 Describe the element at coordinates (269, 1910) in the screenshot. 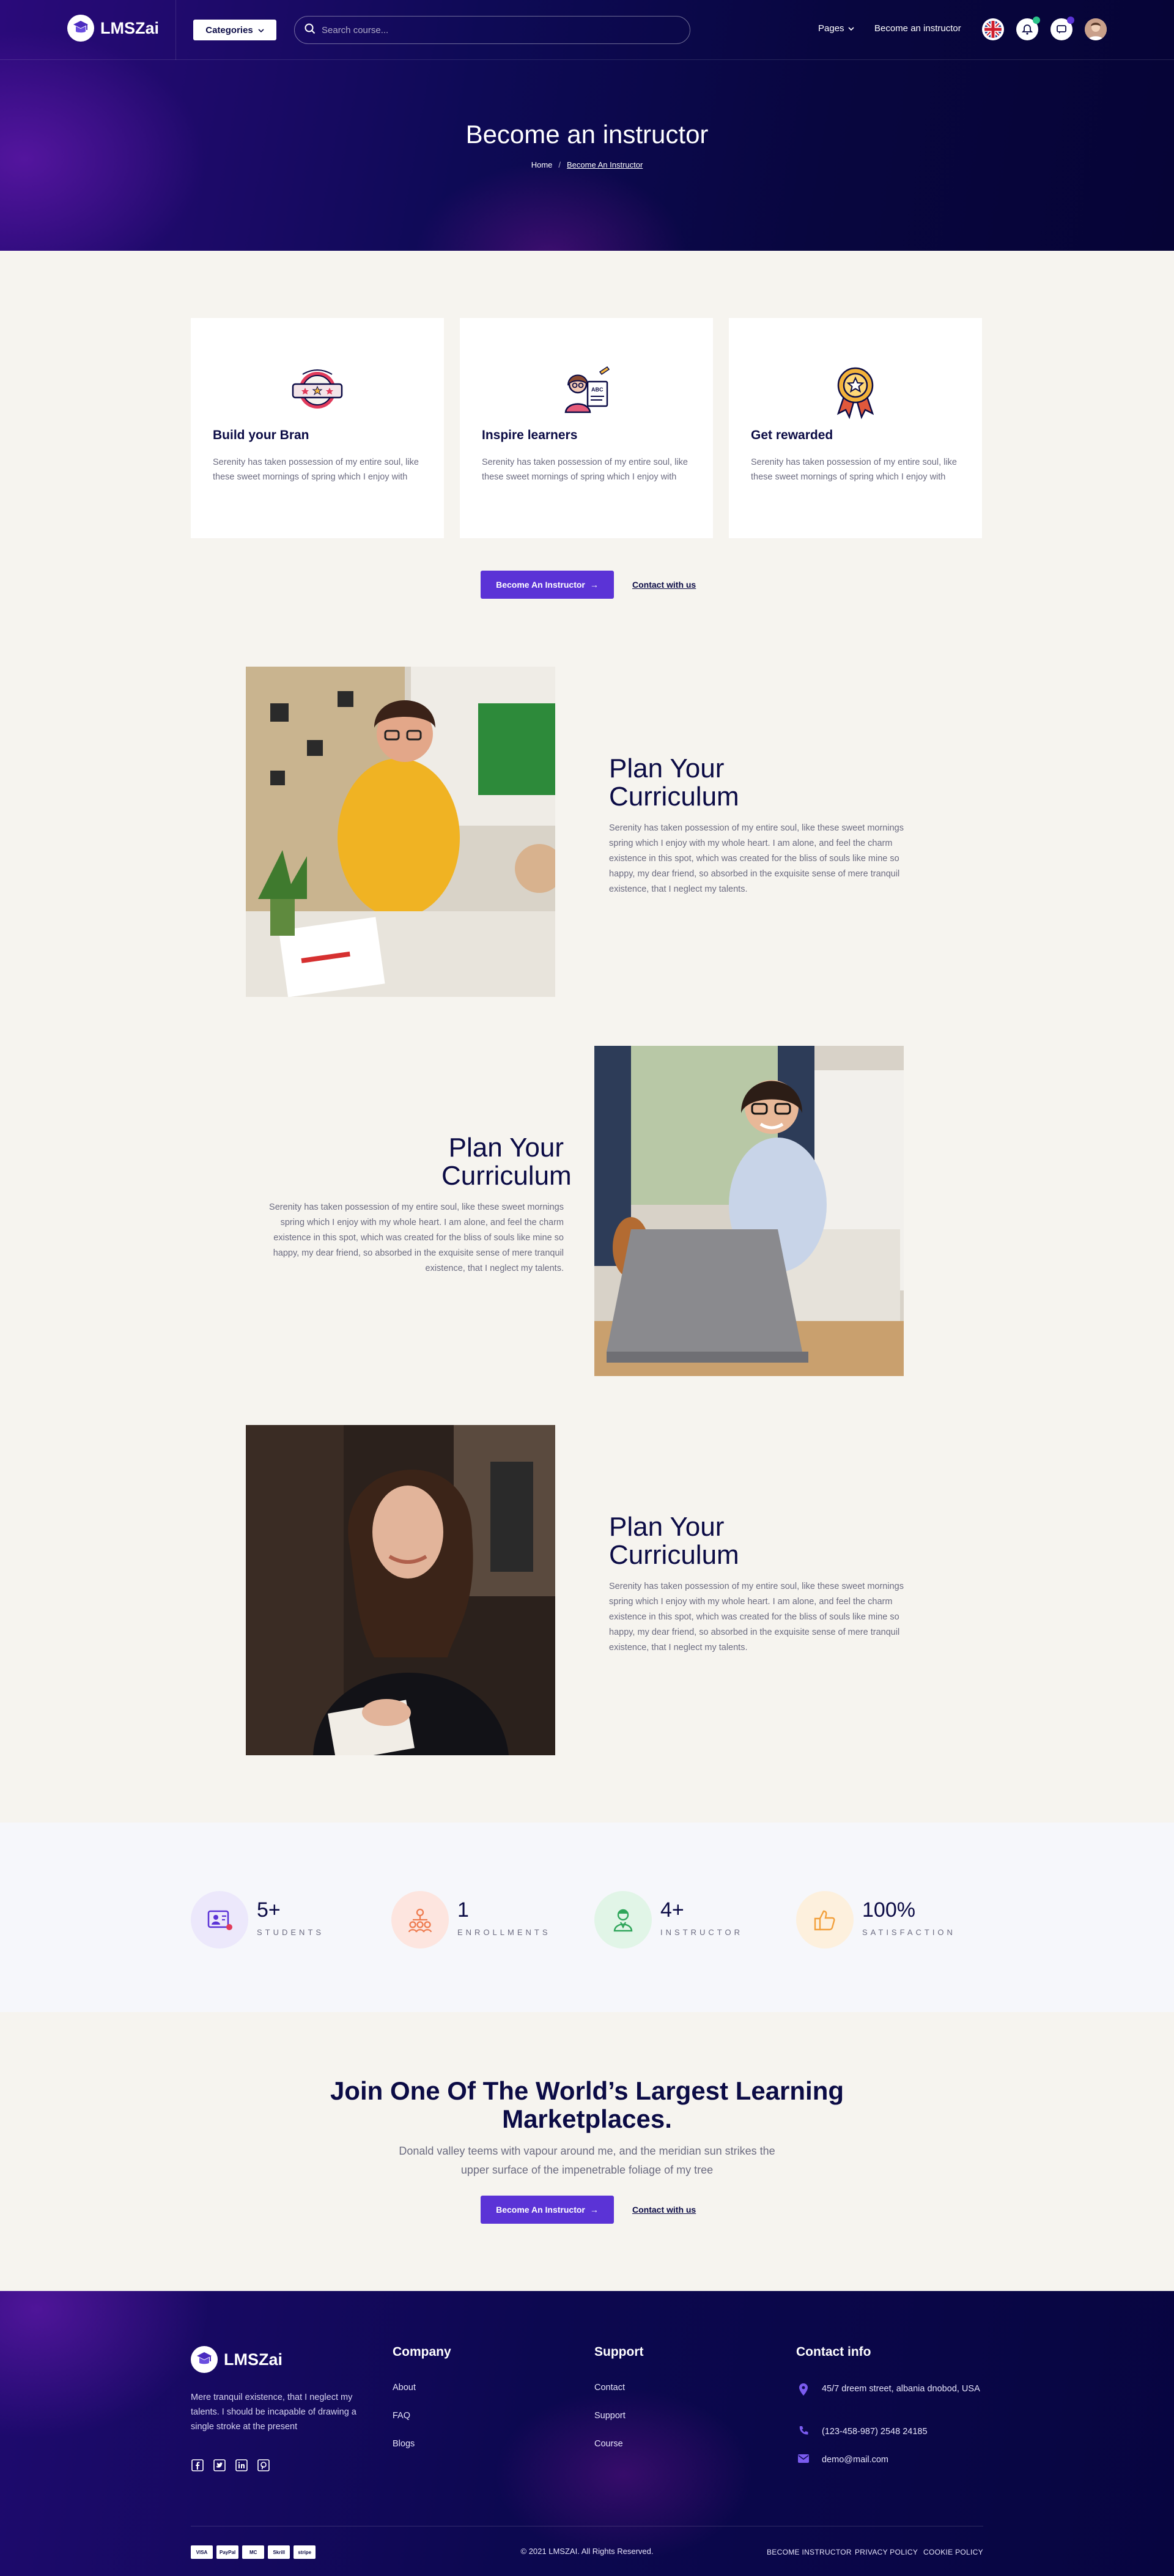

I see `stat-value: 5+` at that location.